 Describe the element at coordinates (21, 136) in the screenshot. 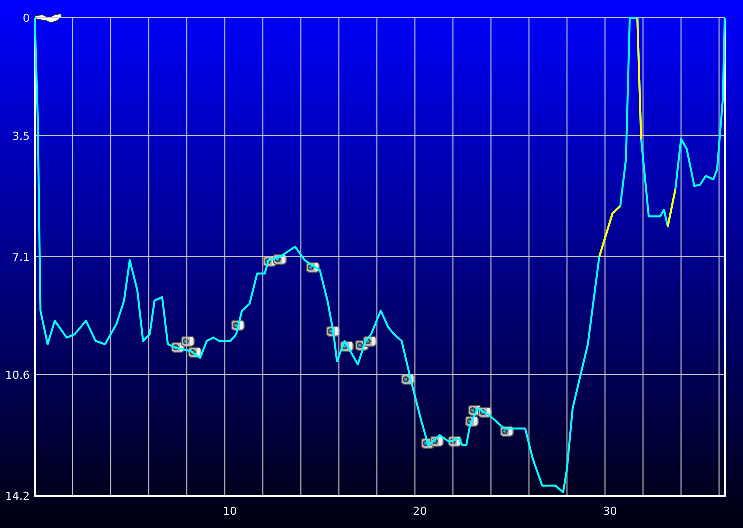

I see `axis-label: 3.5` at that location.